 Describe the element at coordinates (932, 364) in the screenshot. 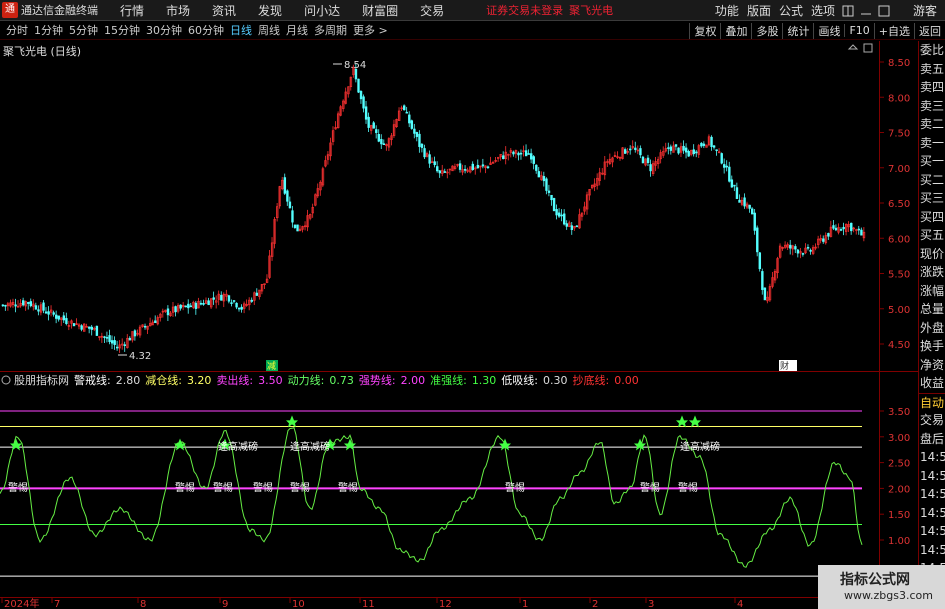

I see `quote-item: 净资` at that location.